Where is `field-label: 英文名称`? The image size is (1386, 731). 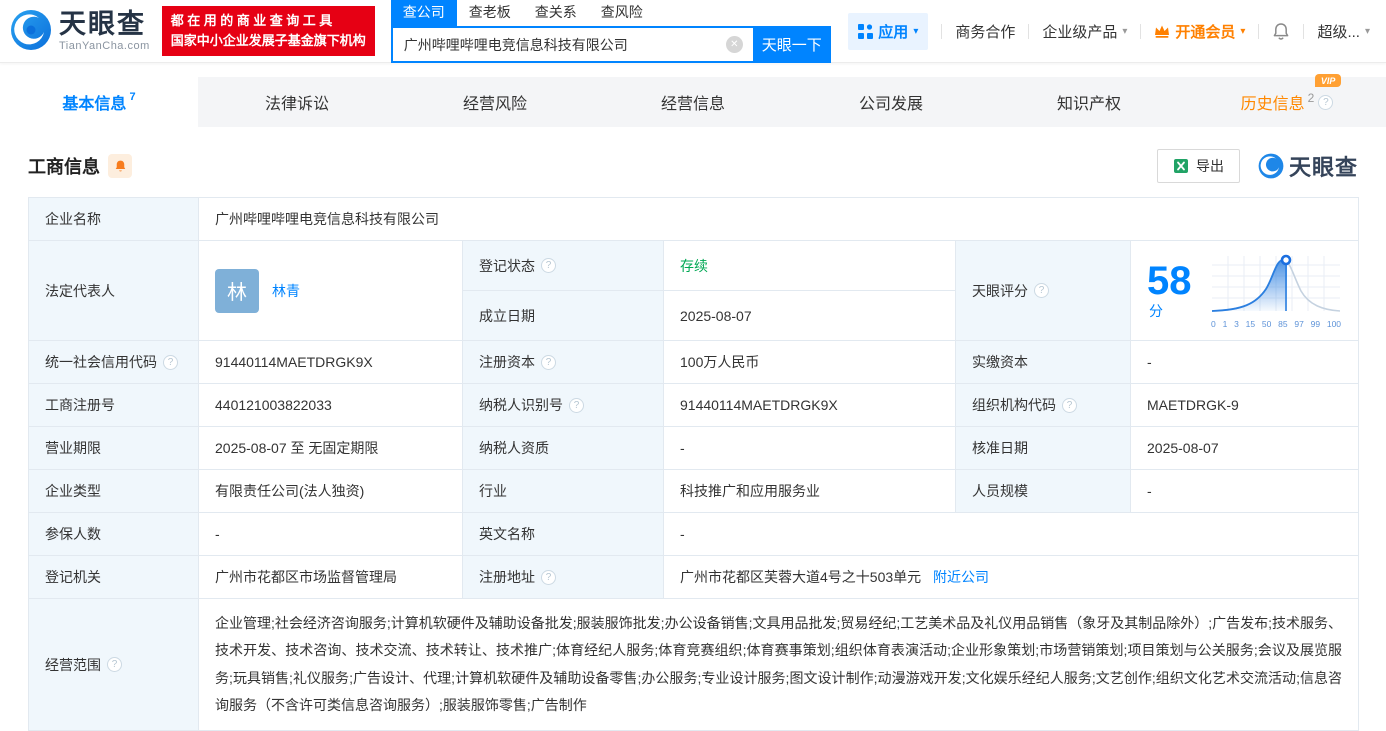 field-label: 英文名称 is located at coordinates (563, 534).